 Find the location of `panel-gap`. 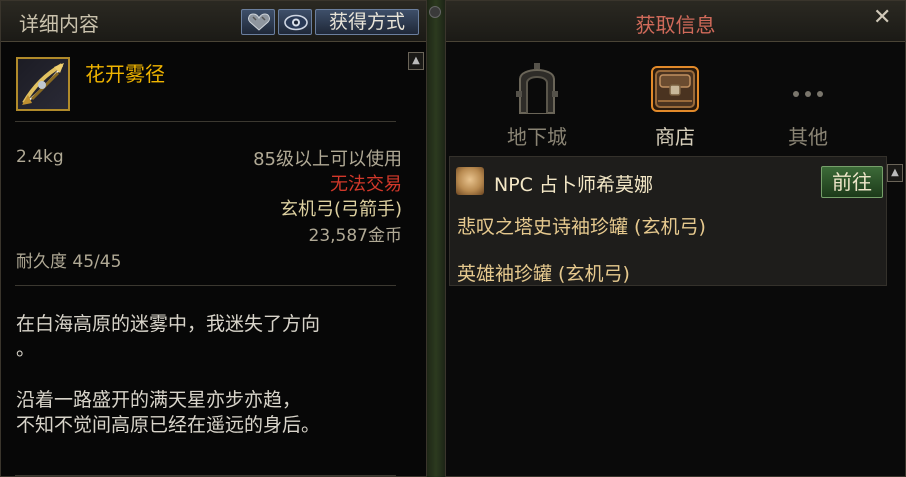

panel-gap is located at coordinates (436, 238).